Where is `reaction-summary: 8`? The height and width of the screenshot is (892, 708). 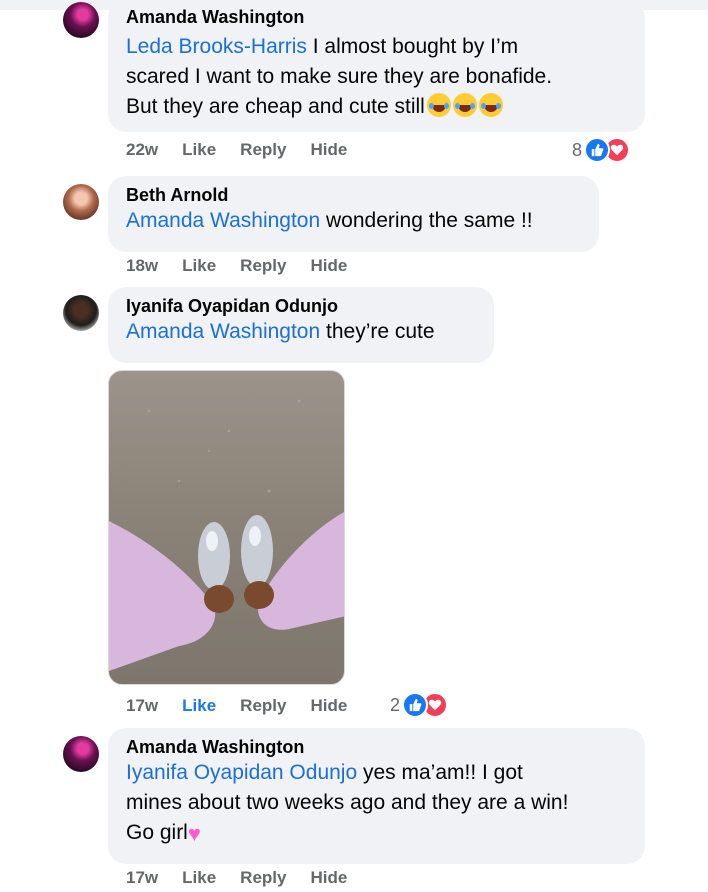
reaction-summary: 8 is located at coordinates (601, 150).